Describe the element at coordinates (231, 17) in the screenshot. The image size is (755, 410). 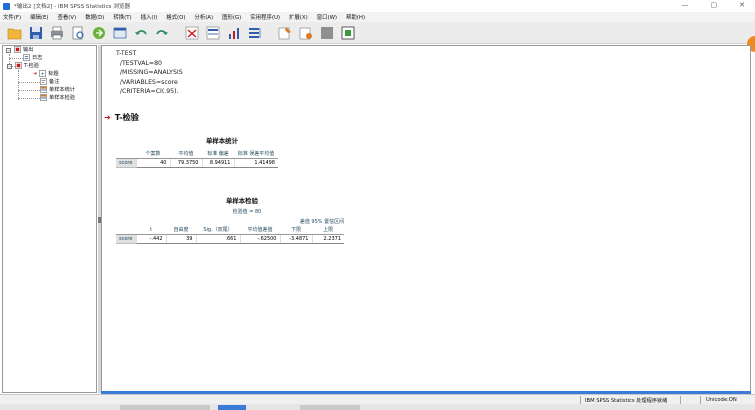
I see `menu-graphs: 图形(G)` at that location.